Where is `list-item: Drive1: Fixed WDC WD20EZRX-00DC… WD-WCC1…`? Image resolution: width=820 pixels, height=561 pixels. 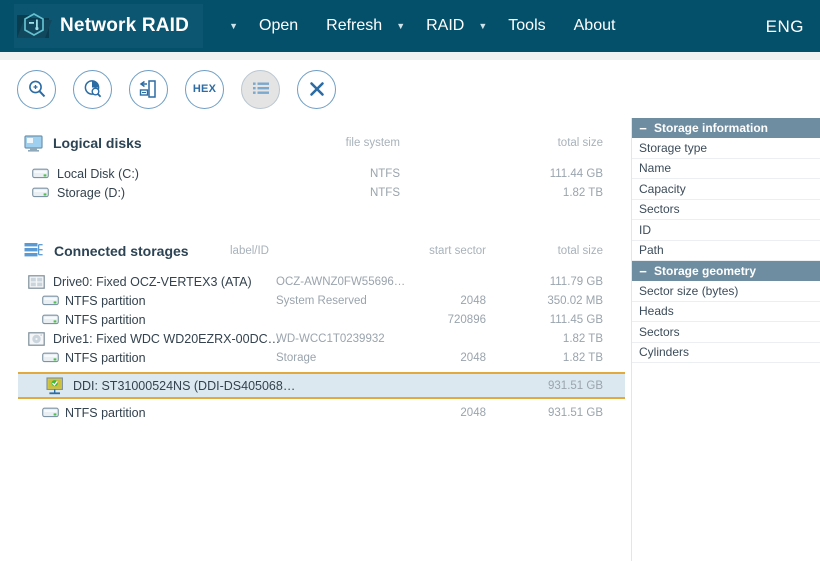
list-item: Drive1: Fixed WDC WD20EZRX-00DC… WD-WCC1… is located at coordinates (315, 338).